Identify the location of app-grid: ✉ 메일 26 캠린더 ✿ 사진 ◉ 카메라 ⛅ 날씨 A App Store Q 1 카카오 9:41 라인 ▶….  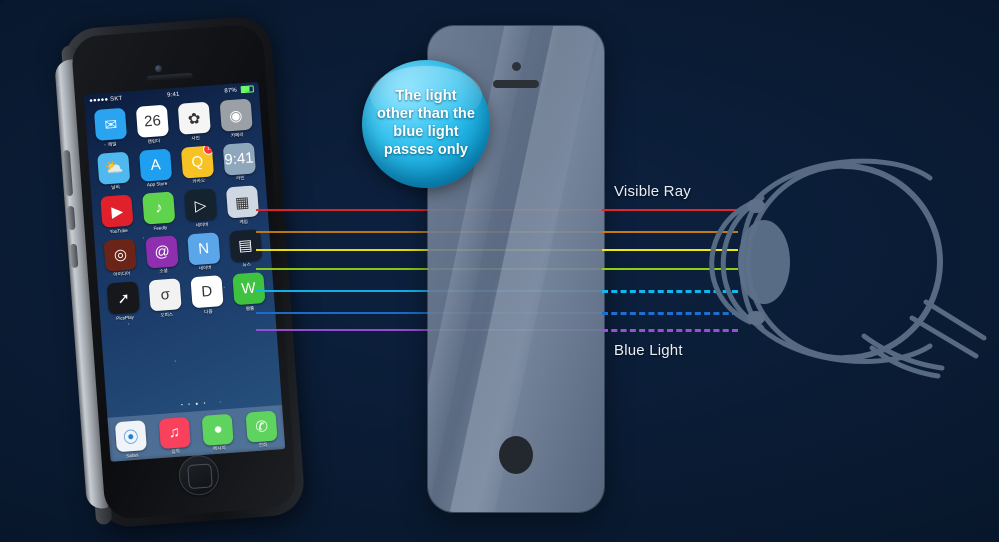
(180, 210).